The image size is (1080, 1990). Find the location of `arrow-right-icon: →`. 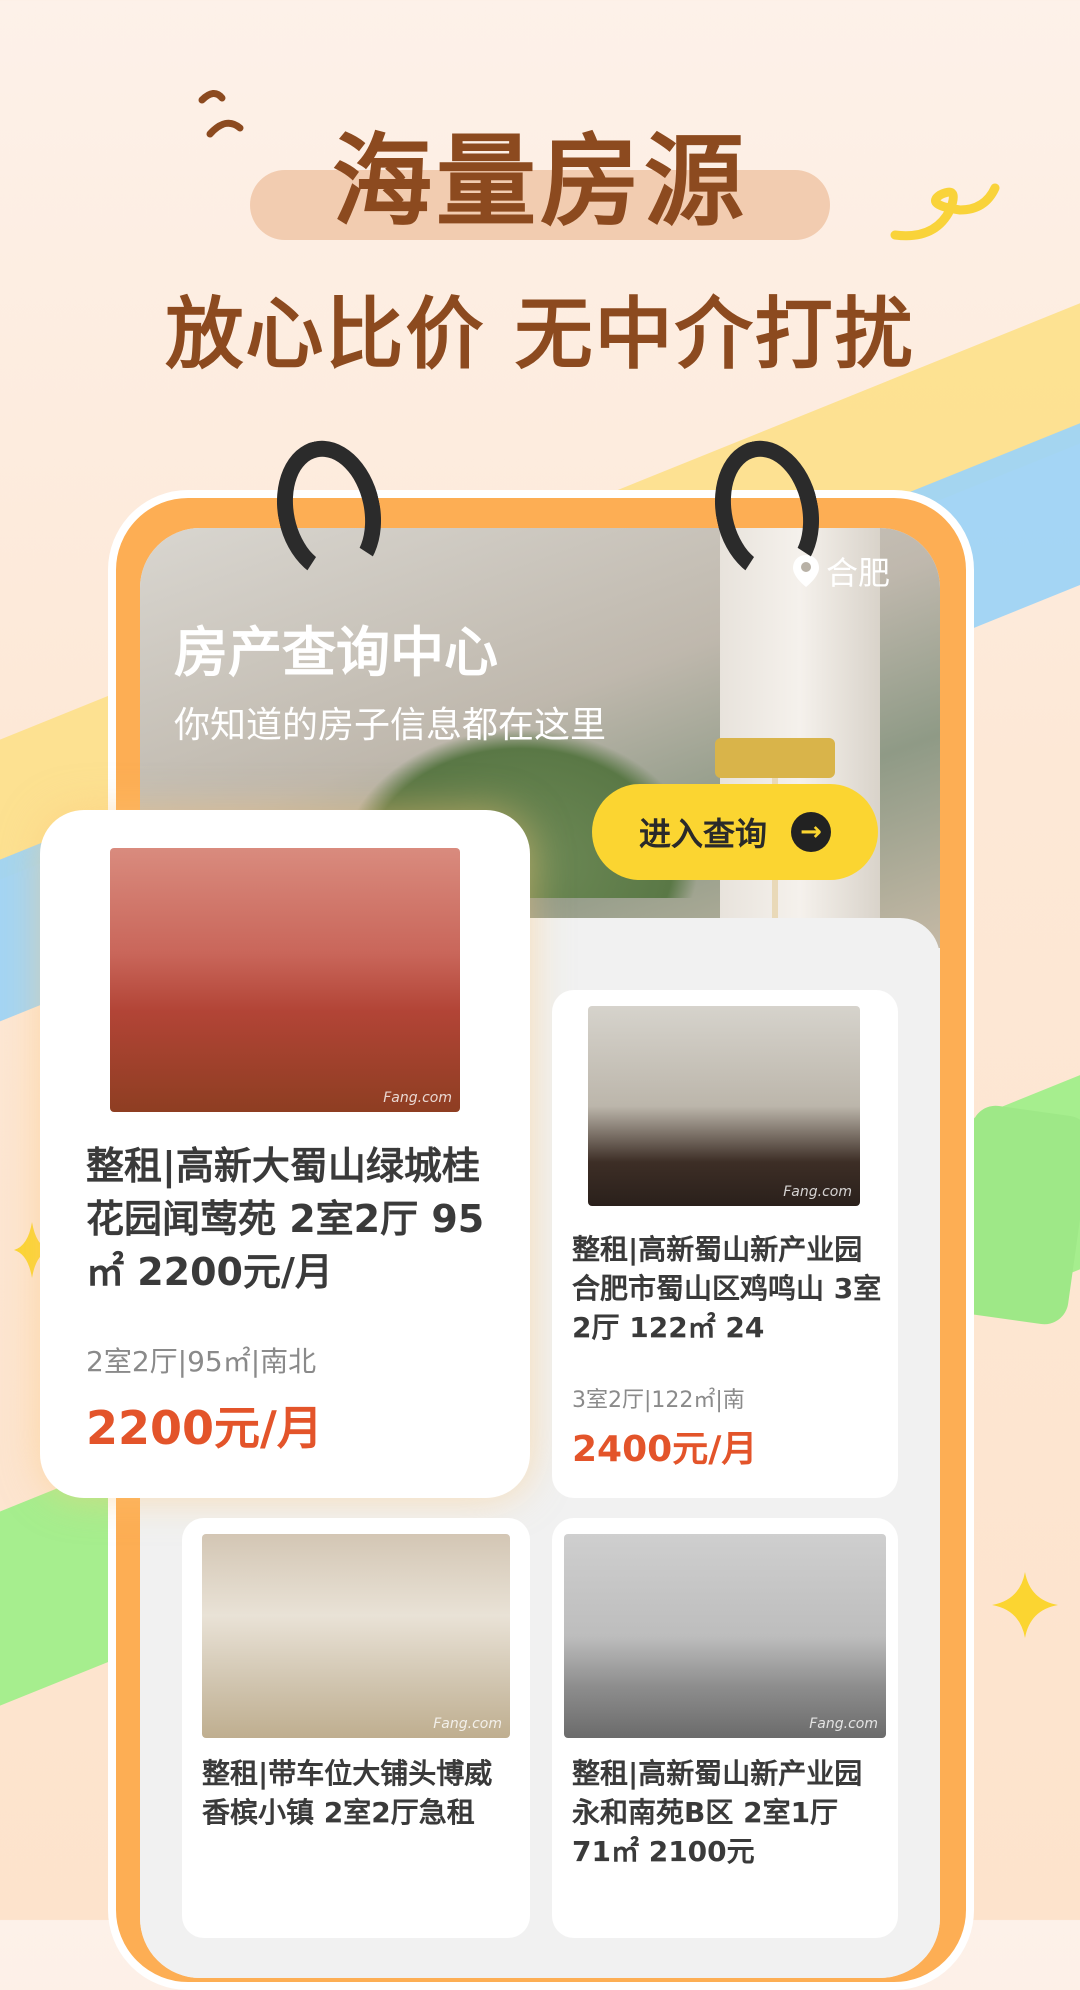

arrow-right-icon: → is located at coordinates (811, 832).